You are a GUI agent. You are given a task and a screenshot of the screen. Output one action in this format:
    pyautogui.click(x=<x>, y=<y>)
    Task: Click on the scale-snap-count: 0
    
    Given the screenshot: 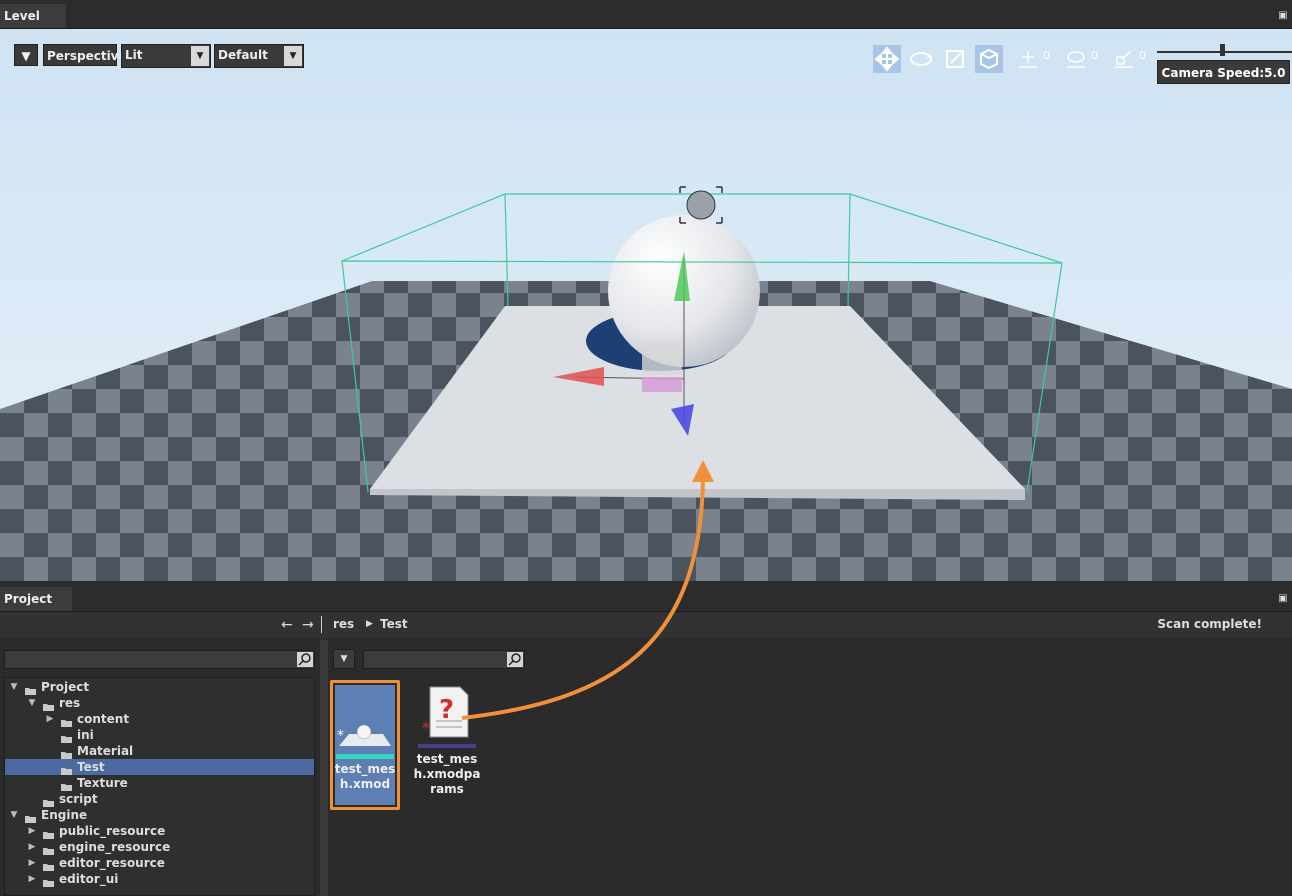 What is the action you would take?
    pyautogui.click(x=1142, y=55)
    